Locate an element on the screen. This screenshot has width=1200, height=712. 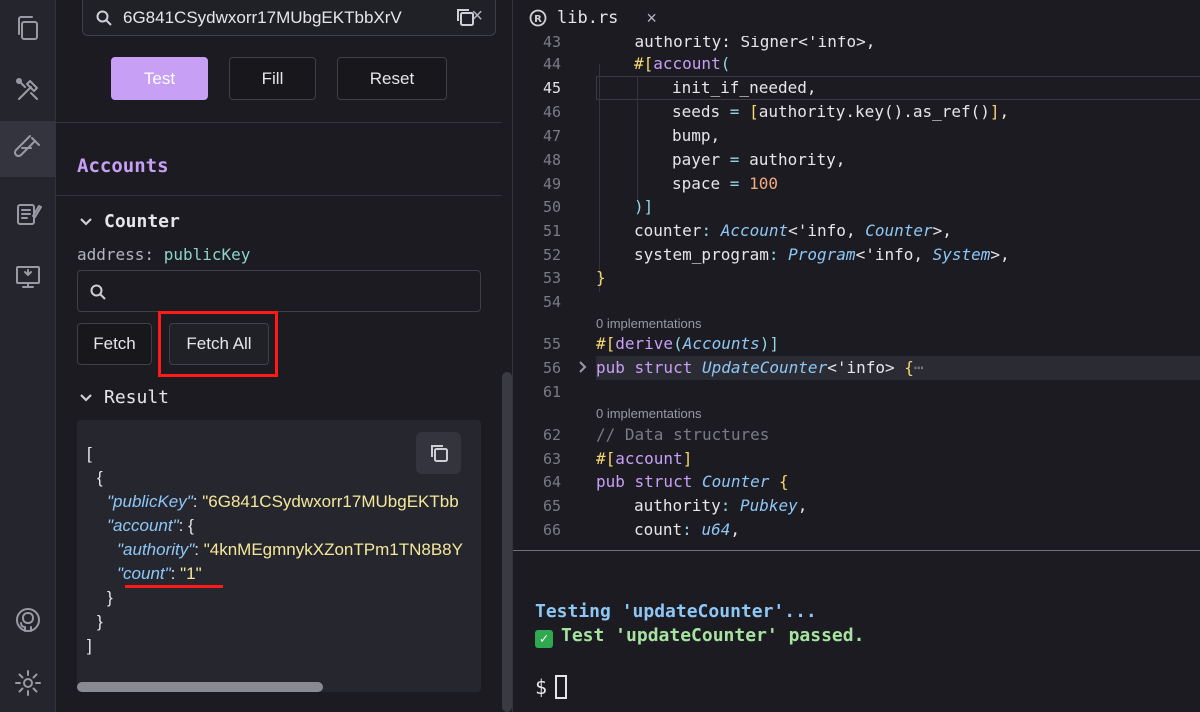
tab-lib-rs: R lib.rs × is located at coordinates (586, 18).